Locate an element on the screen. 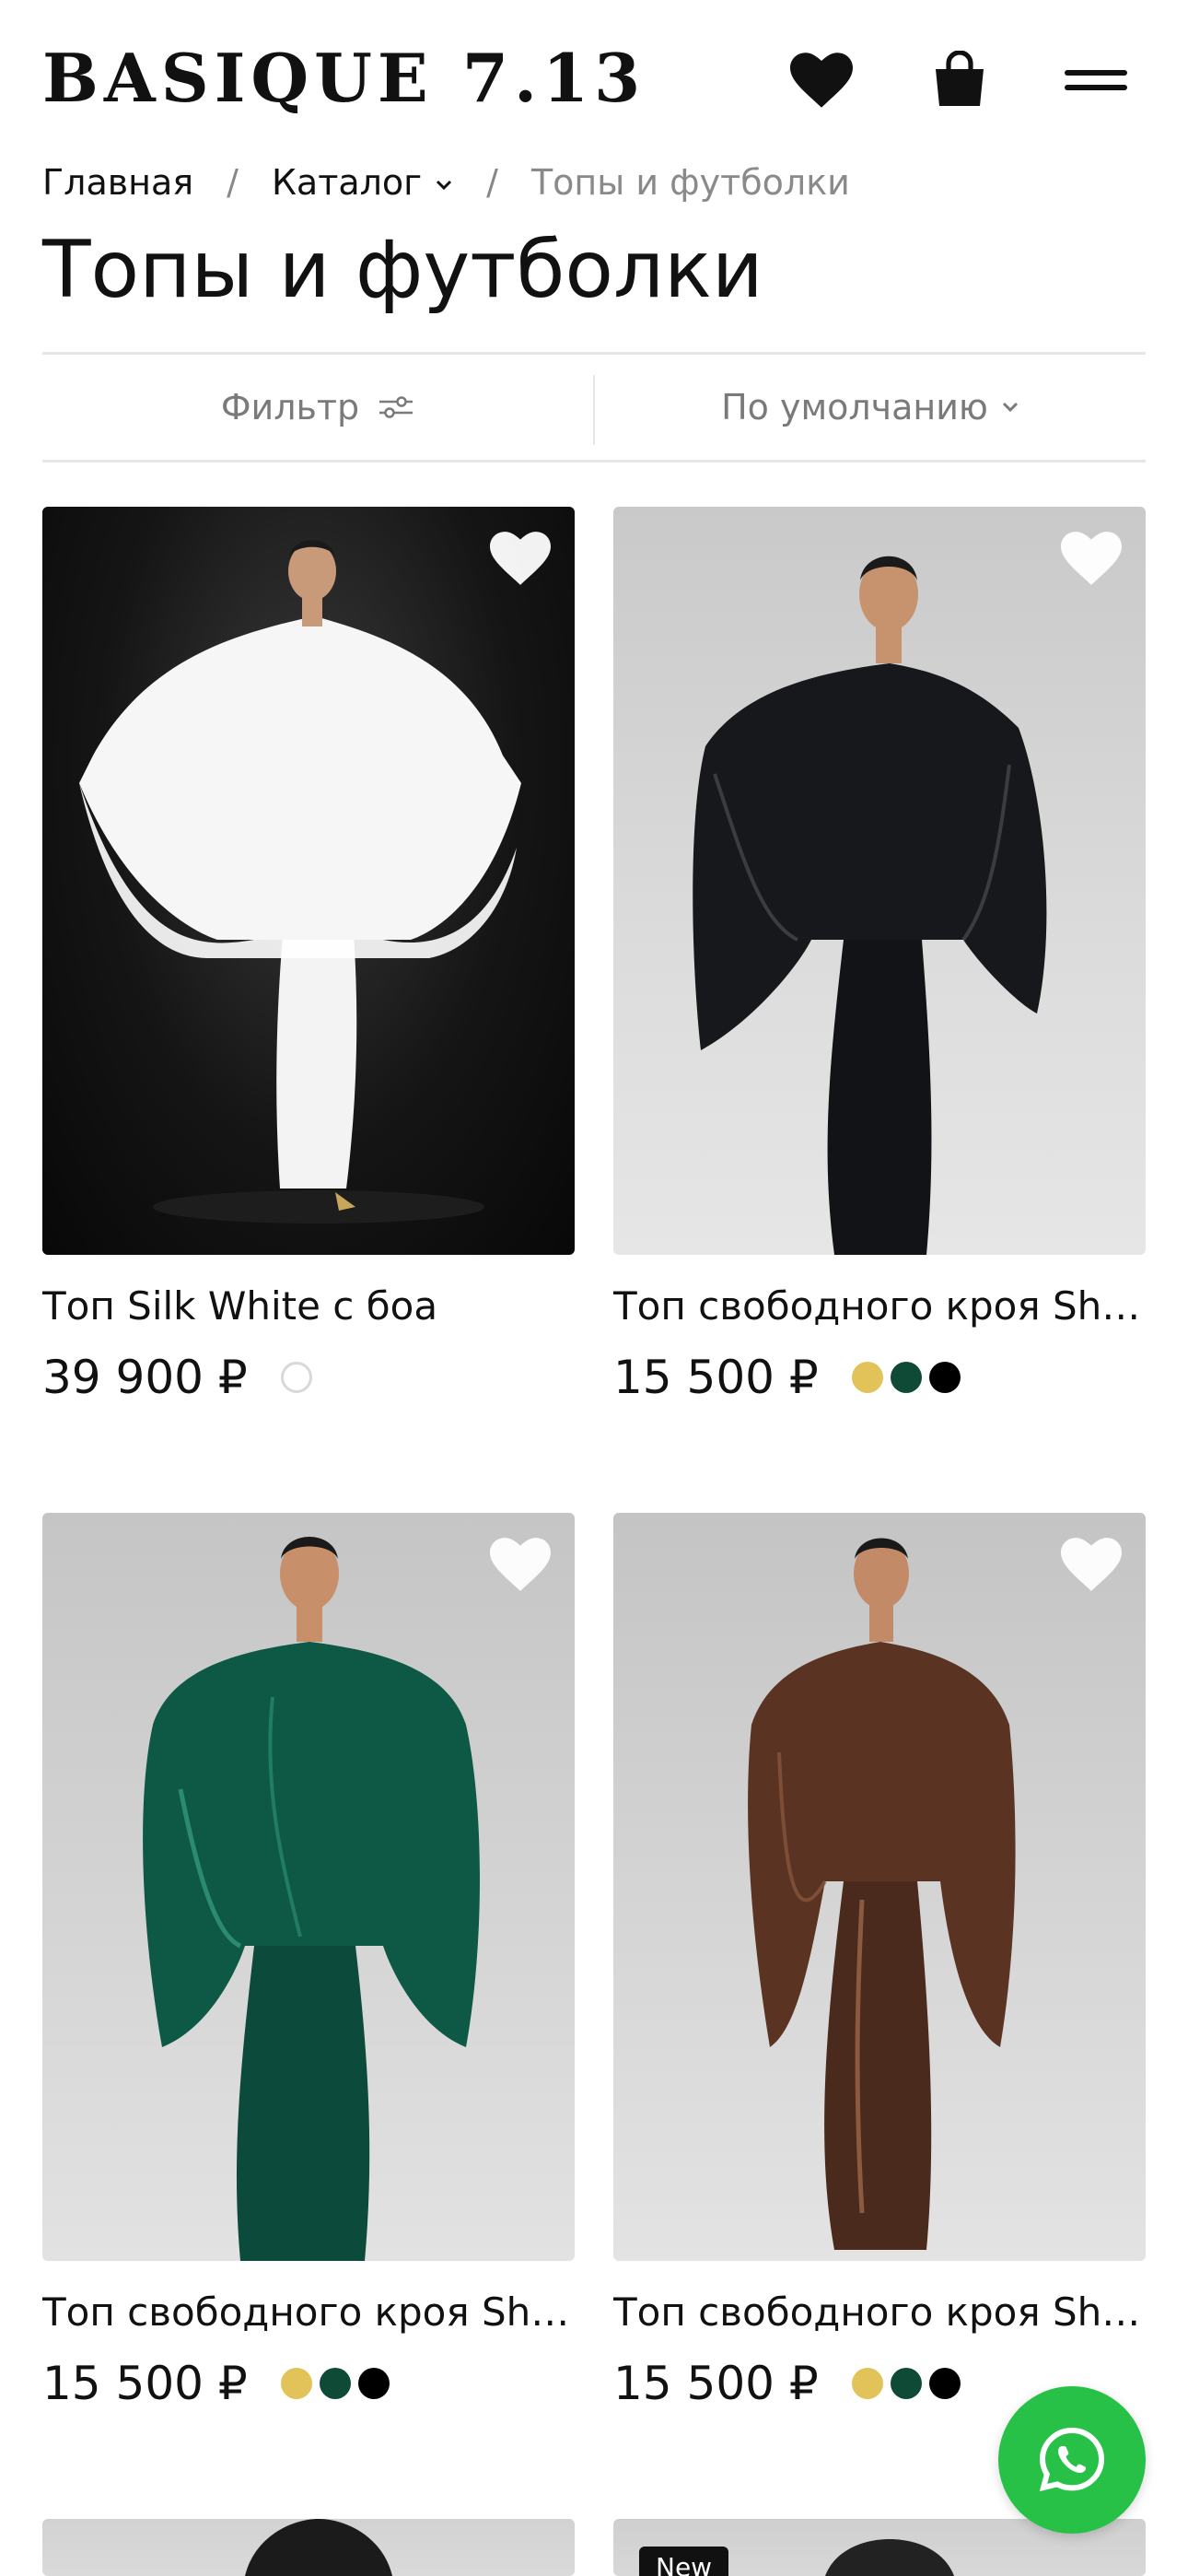  breadcrumb-current: Топы и футболки is located at coordinates (690, 182).